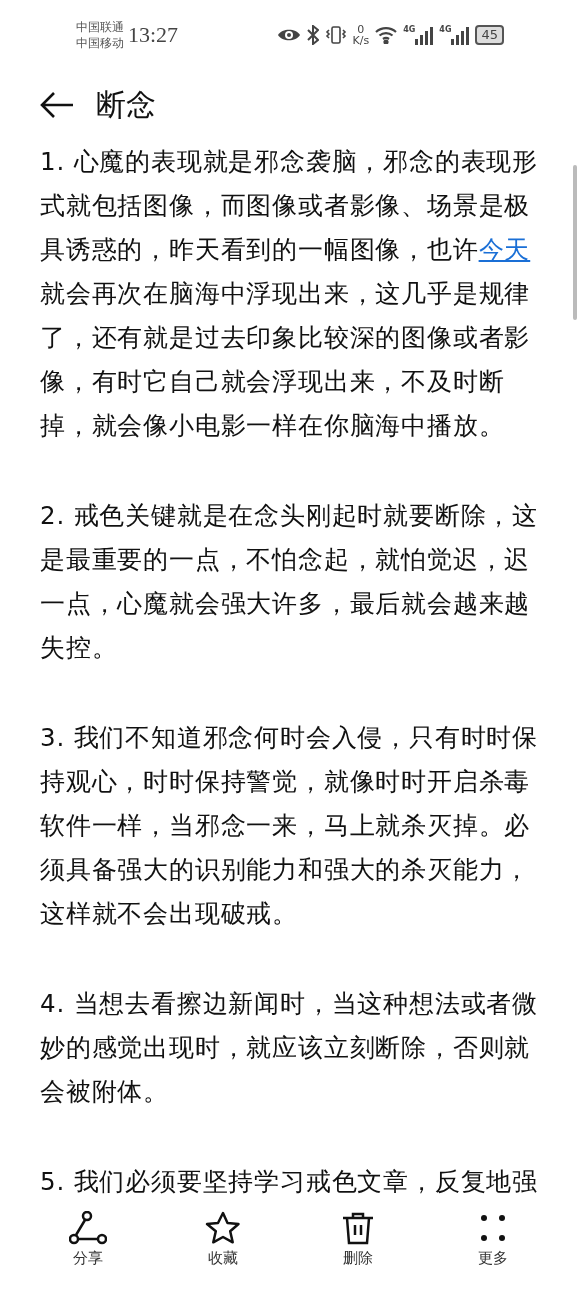  What do you see at coordinates (289, 1182) in the screenshot?
I see `article-paragraph: 5. 我们必须要坚持学习戒色文章，反复地强` at bounding box center [289, 1182].